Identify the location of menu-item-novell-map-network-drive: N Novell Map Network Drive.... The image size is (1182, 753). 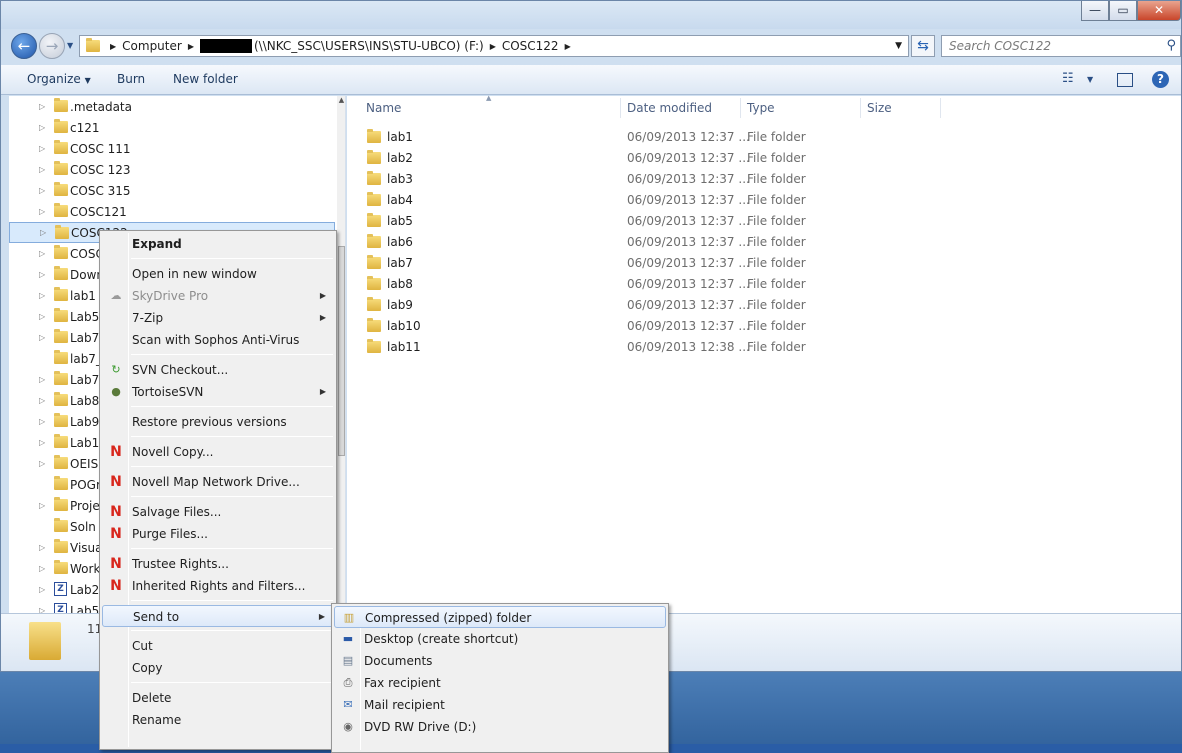
(218, 482).